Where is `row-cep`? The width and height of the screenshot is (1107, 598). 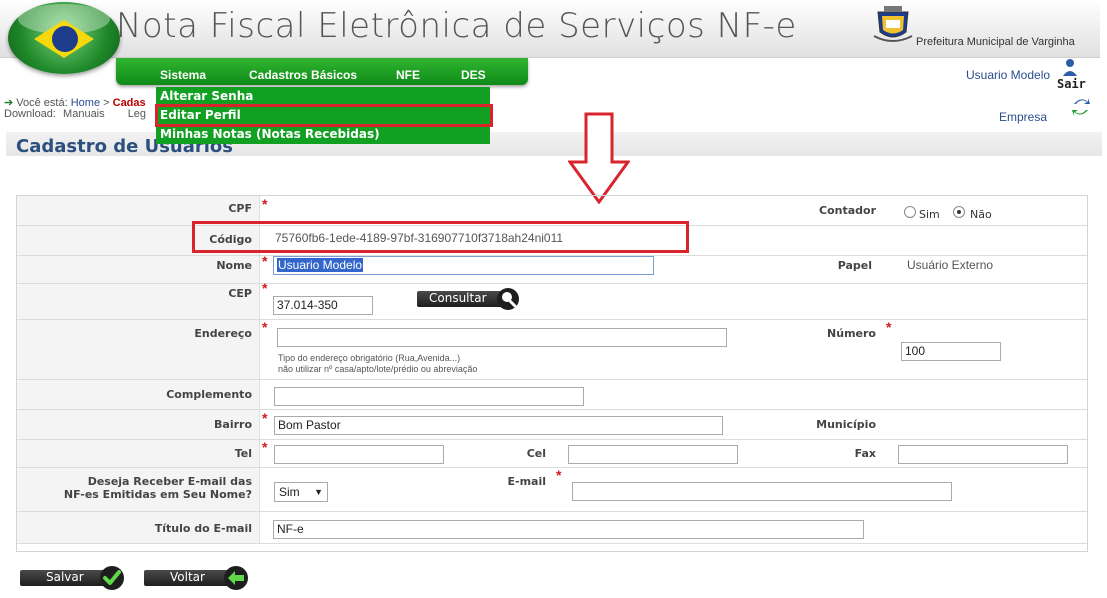
row-cep is located at coordinates (552, 302).